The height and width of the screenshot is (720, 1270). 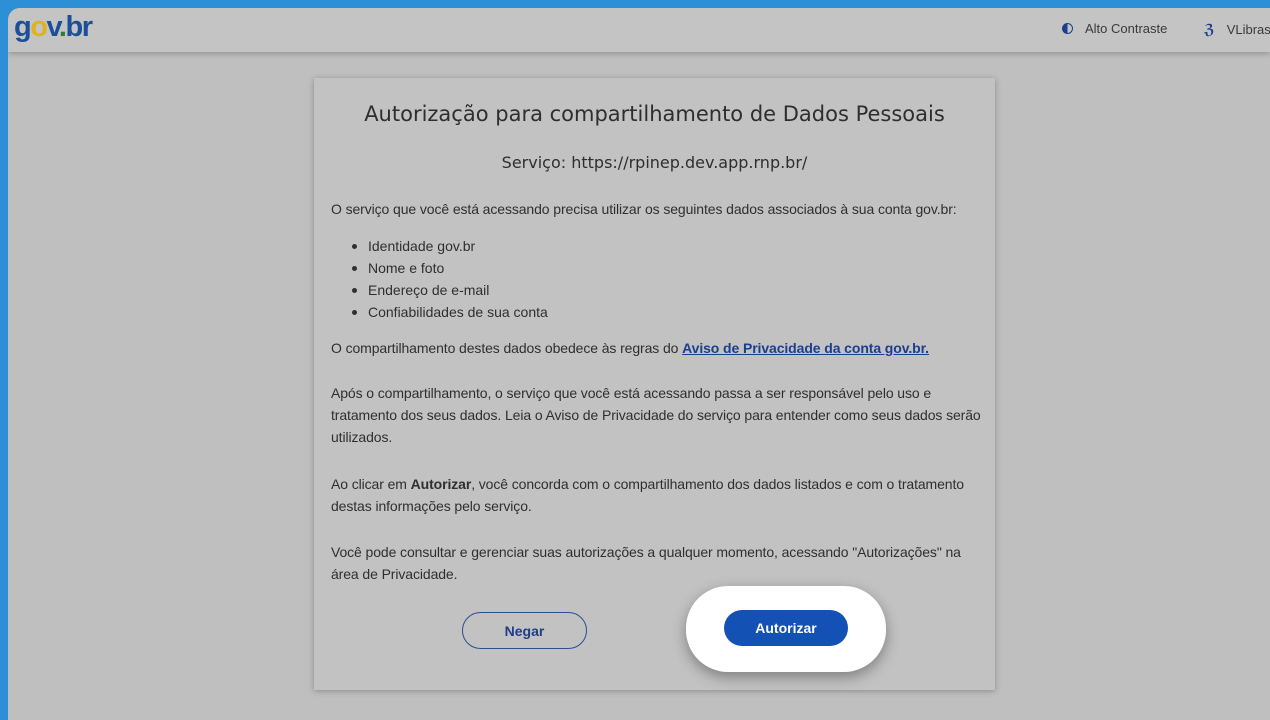 I want to click on vlibras-label: VLibras, so click(x=1248, y=29).